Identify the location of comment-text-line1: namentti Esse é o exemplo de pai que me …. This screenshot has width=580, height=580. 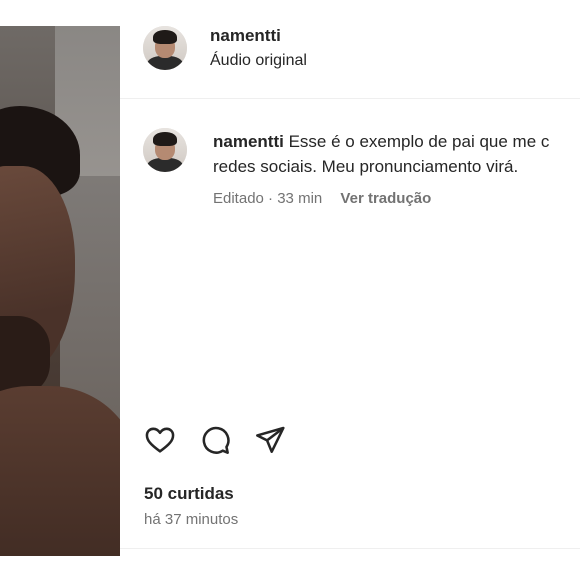
(381, 142).